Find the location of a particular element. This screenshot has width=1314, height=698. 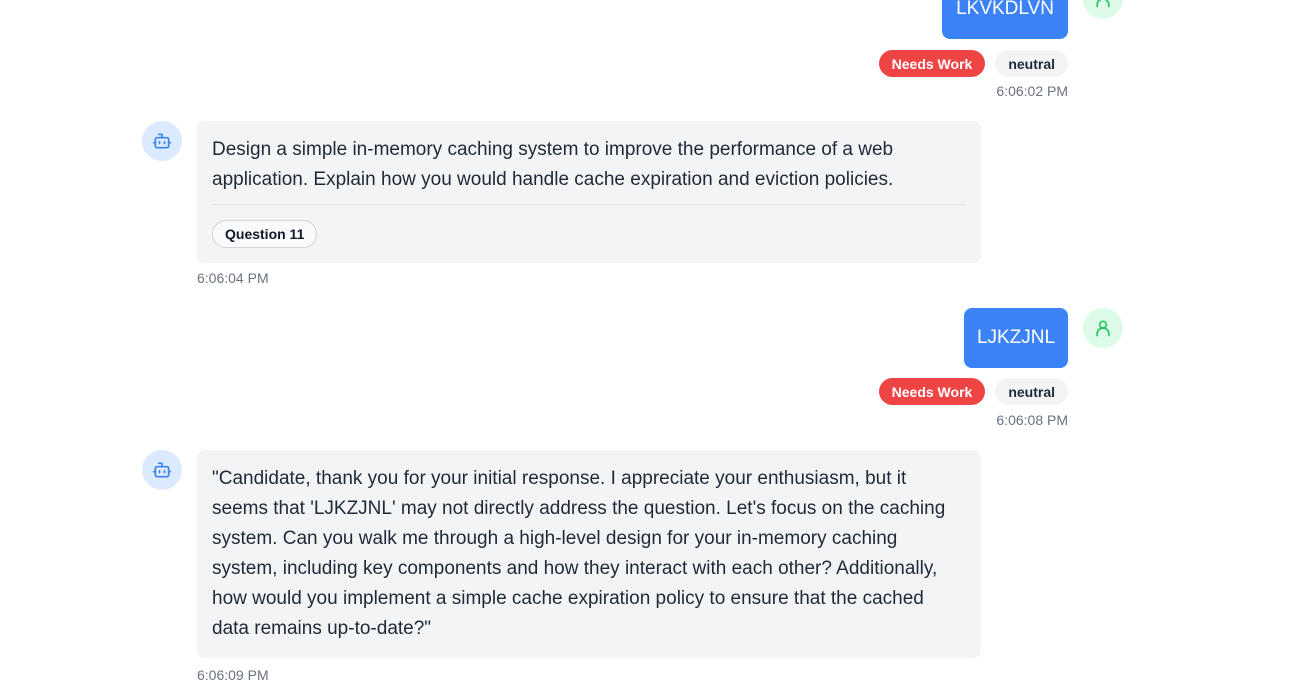

message-timestamp: 6:06:09 PM is located at coordinates (233, 675).